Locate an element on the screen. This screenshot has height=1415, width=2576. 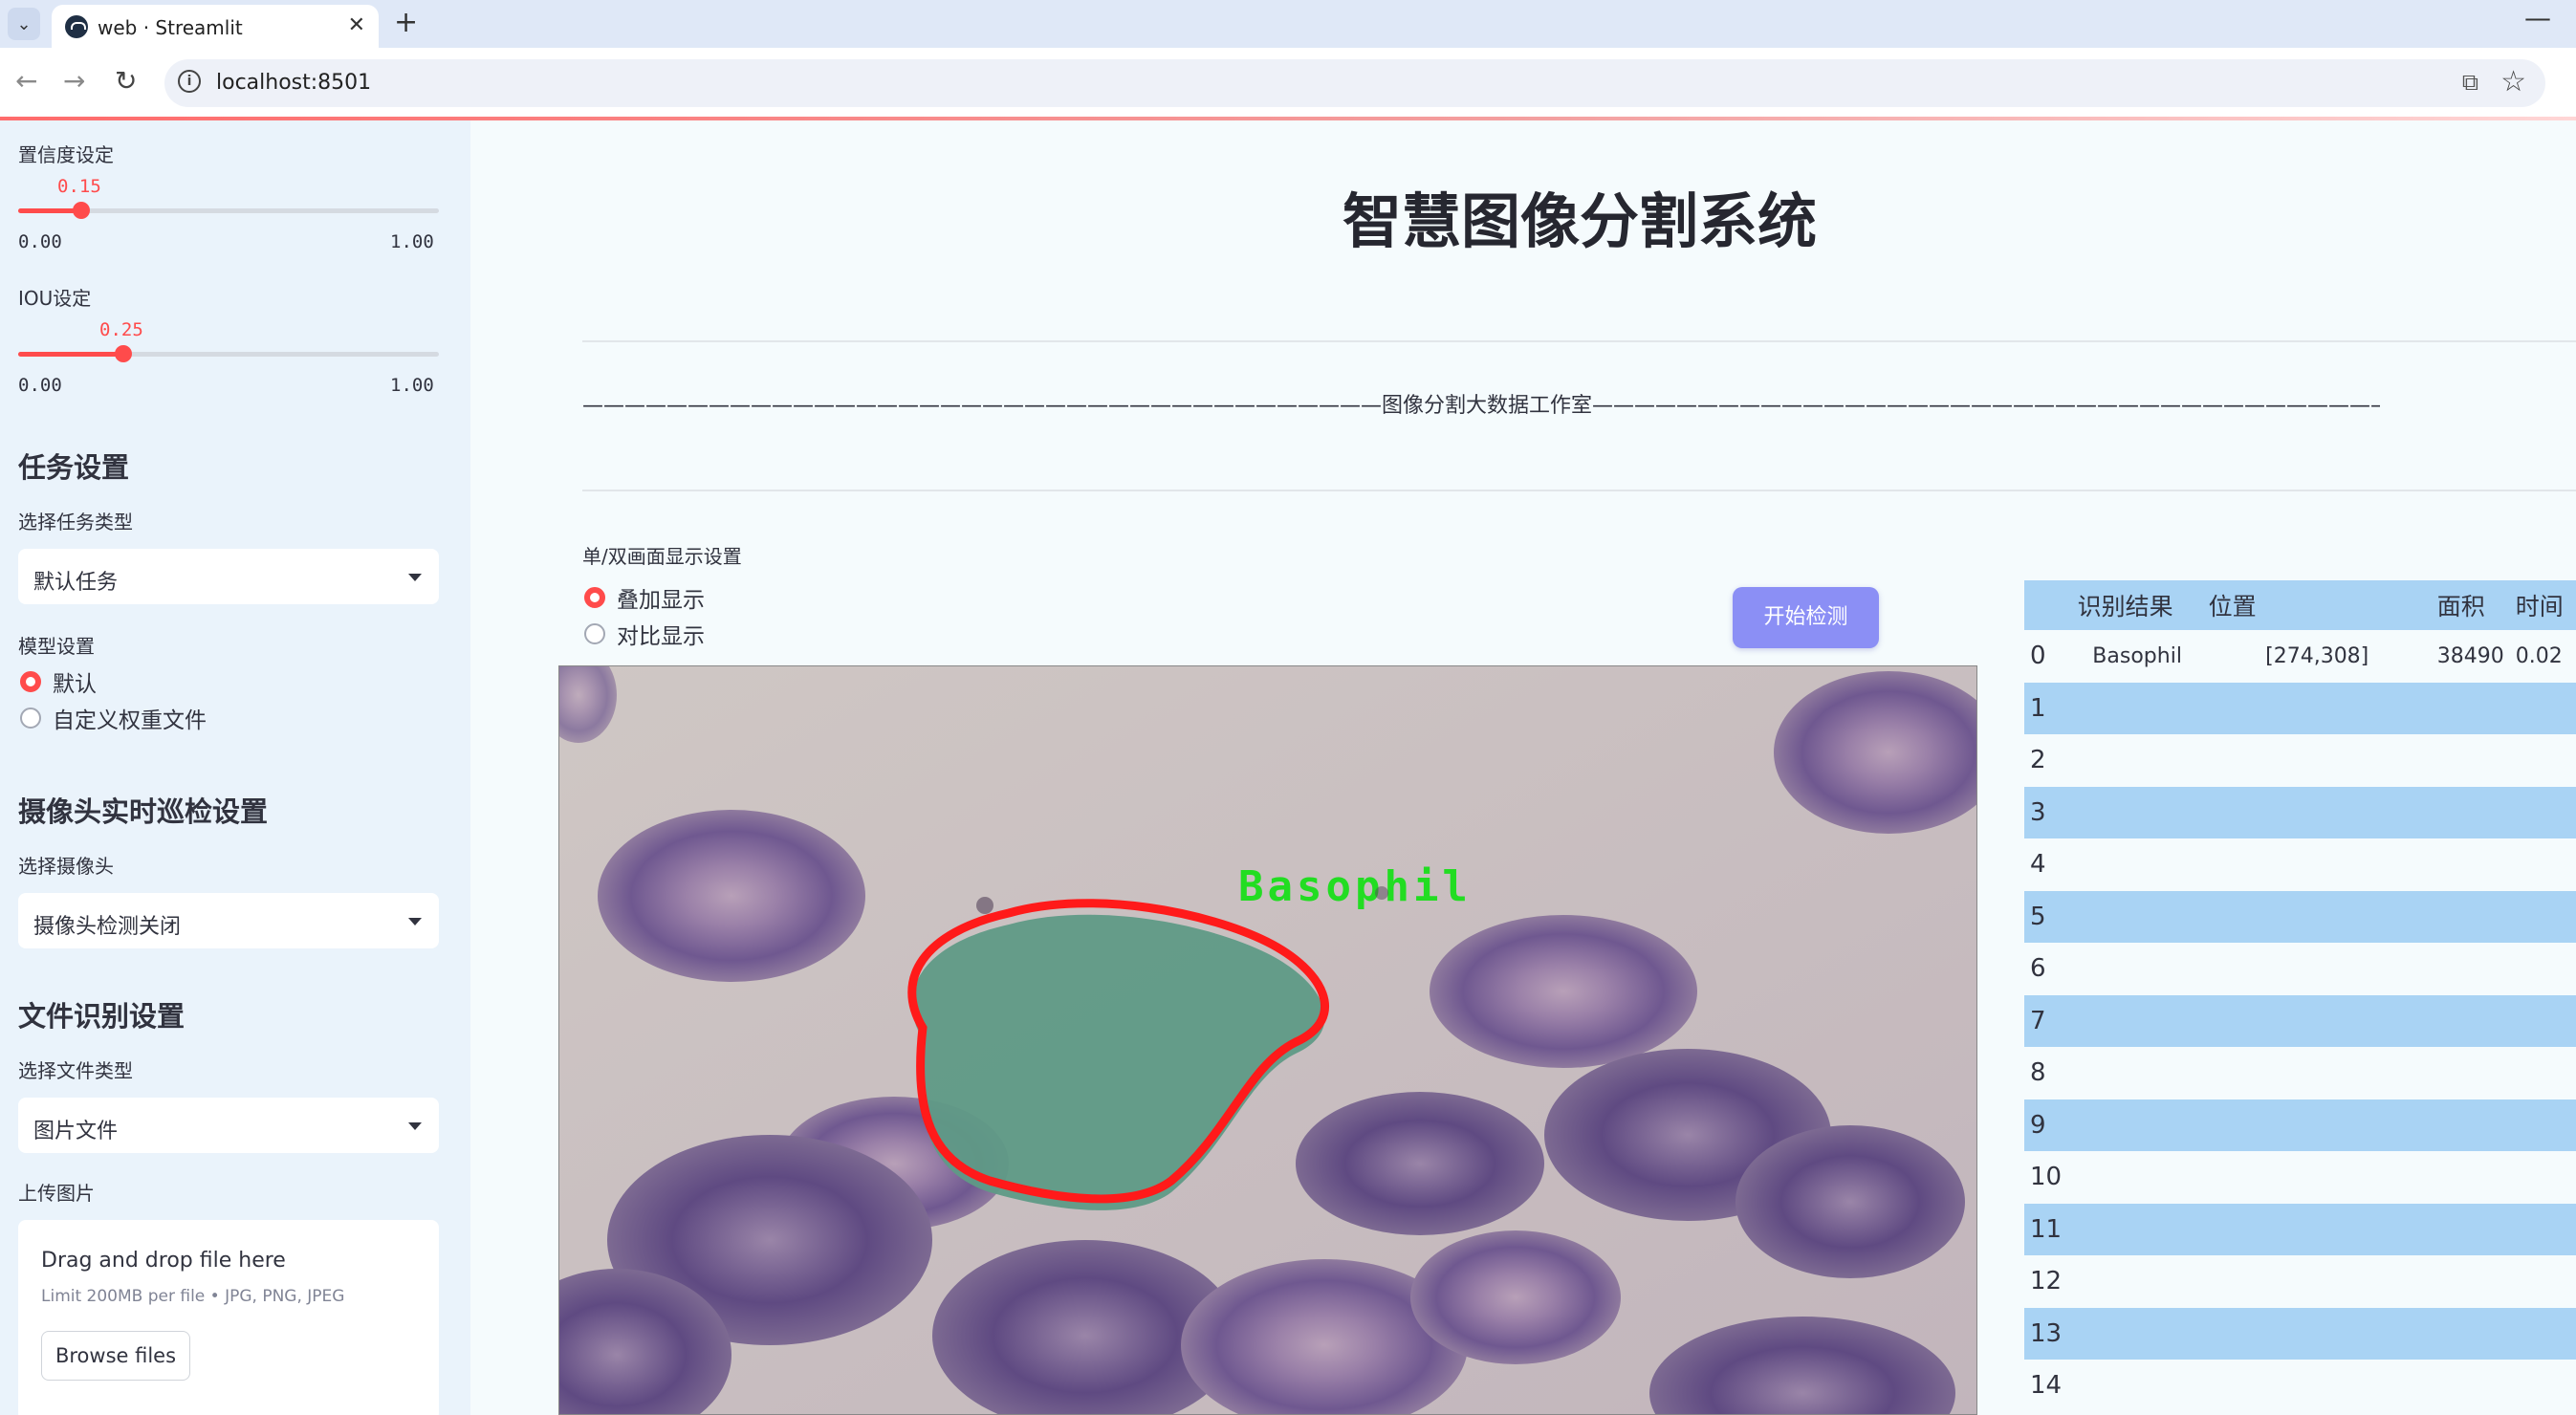
detection-label: Basophil is located at coordinates (1355, 887).